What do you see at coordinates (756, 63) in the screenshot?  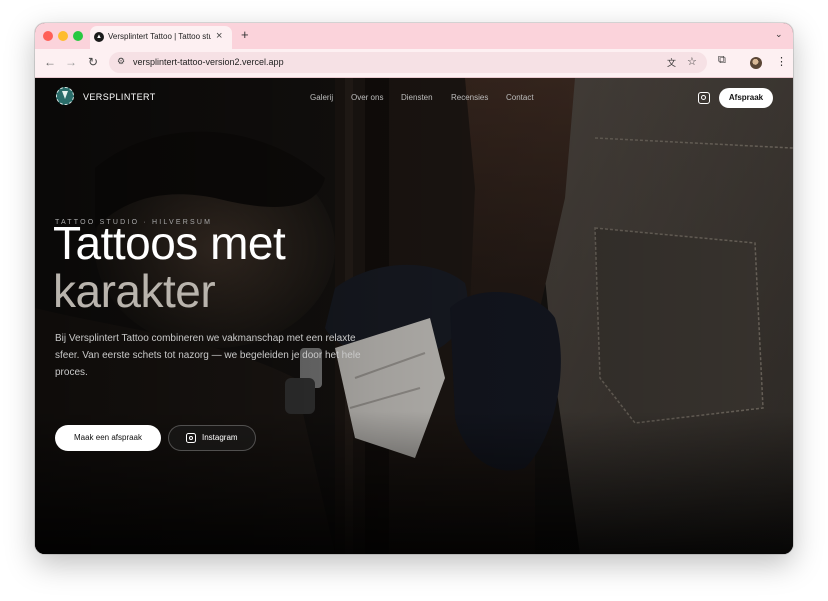 I see `profile-avatar` at bounding box center [756, 63].